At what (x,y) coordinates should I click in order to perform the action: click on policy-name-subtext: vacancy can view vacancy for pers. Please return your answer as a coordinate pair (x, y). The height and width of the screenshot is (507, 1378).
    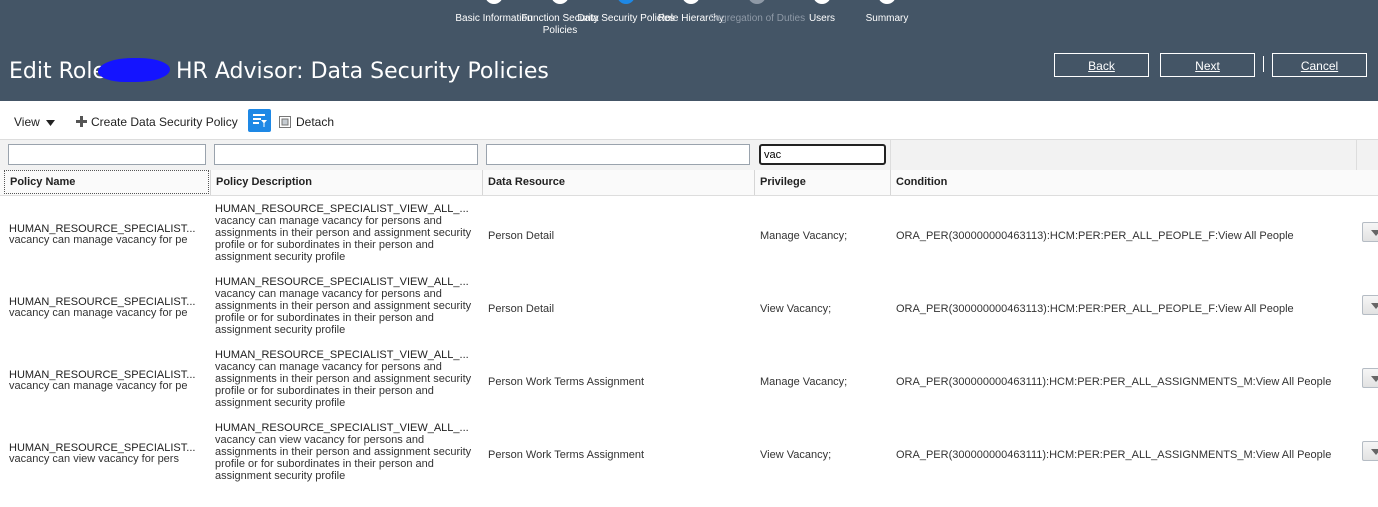
    Looking at the image, I should click on (94, 459).